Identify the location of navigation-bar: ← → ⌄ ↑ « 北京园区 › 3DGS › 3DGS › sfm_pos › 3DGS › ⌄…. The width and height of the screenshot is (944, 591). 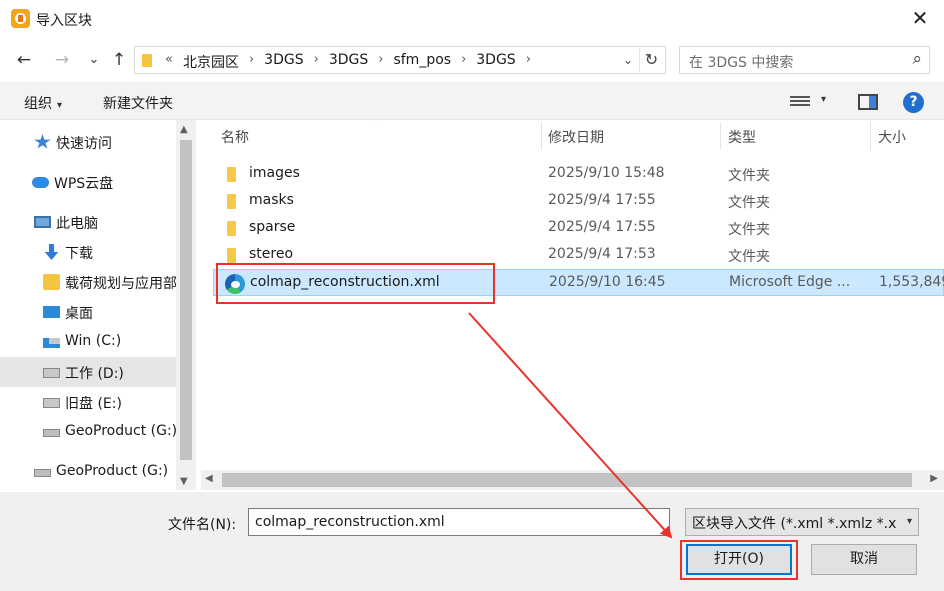
(472, 59).